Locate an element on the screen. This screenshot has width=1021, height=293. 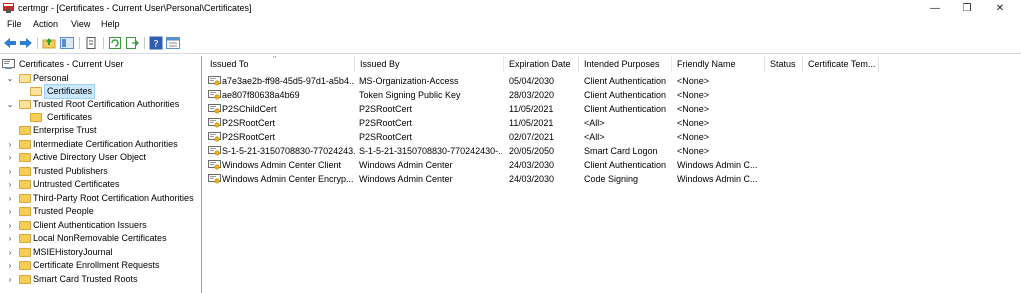
tree-root-label: Certificates - Current User is located at coordinates (71, 64).